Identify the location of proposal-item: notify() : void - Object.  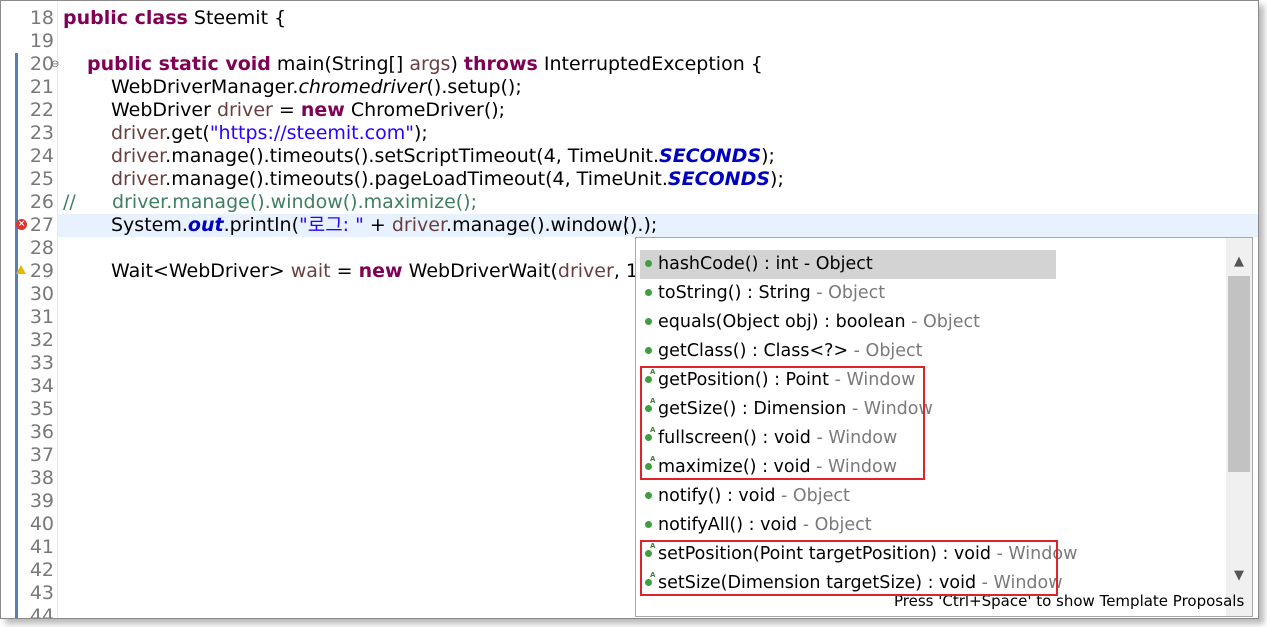
(745, 496).